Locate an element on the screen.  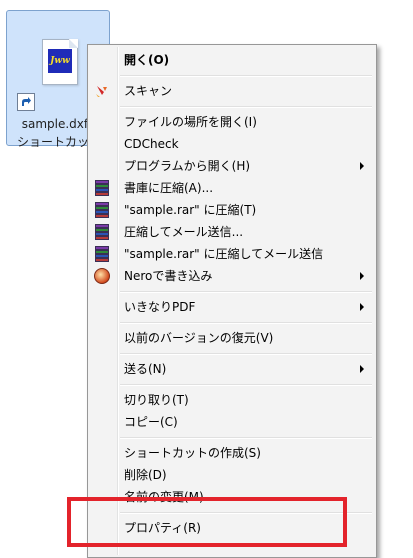
menu-item-nero-burn: Neroで書き込み is located at coordinates (232, 276).